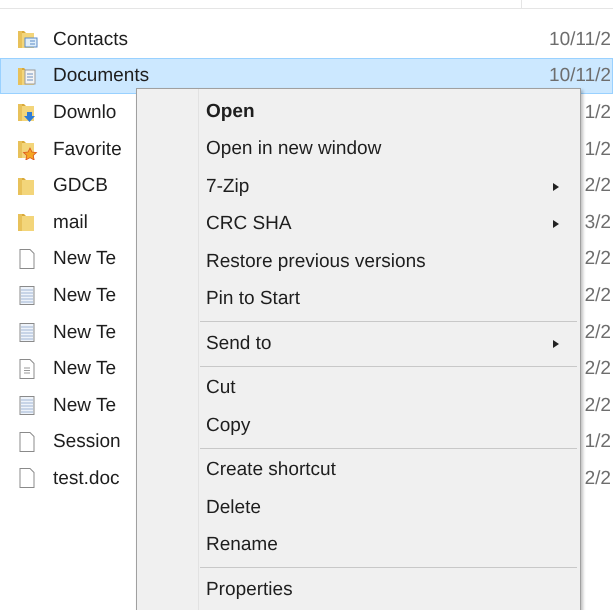 The image size is (613, 610). What do you see at coordinates (80, 186) in the screenshot?
I see `file-name: GDCB` at bounding box center [80, 186].